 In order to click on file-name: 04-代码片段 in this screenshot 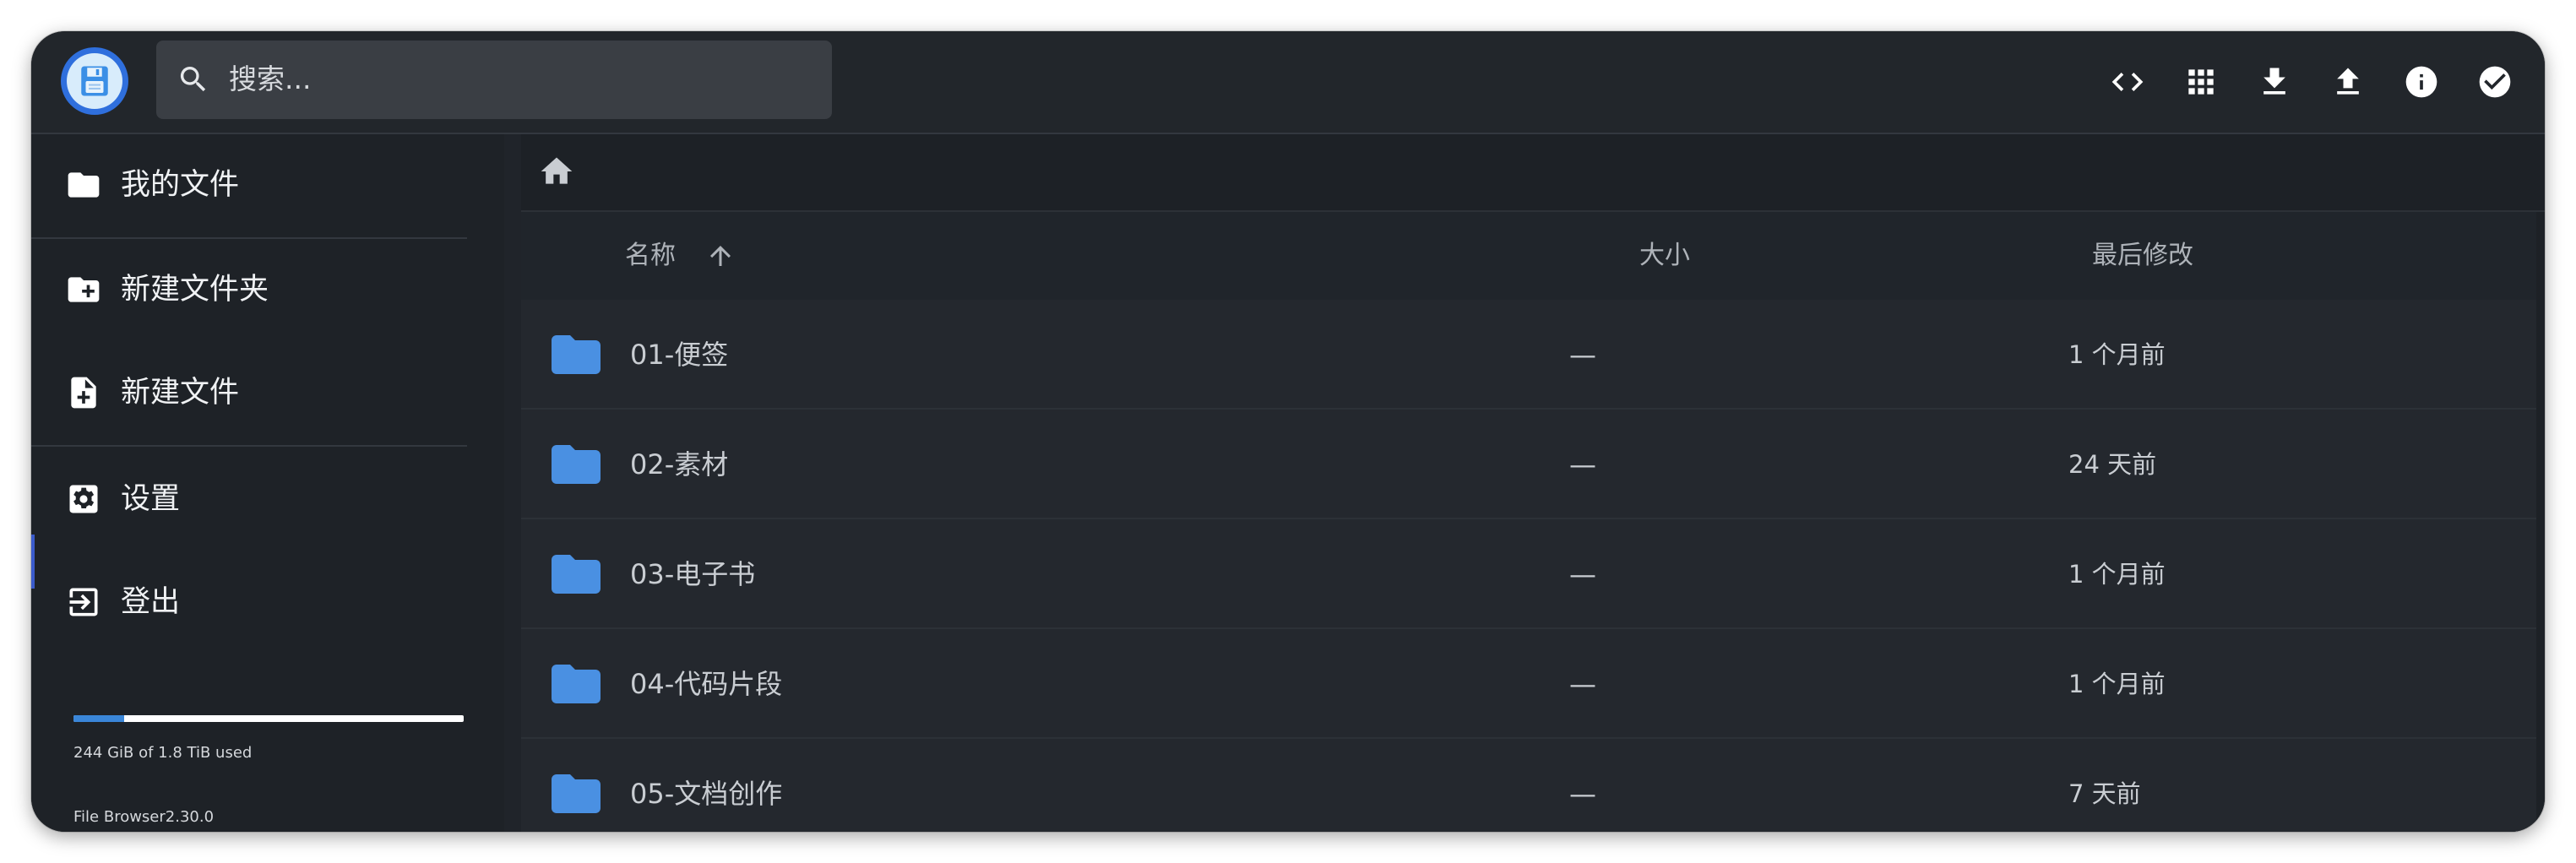, I will do `click(706, 684)`.